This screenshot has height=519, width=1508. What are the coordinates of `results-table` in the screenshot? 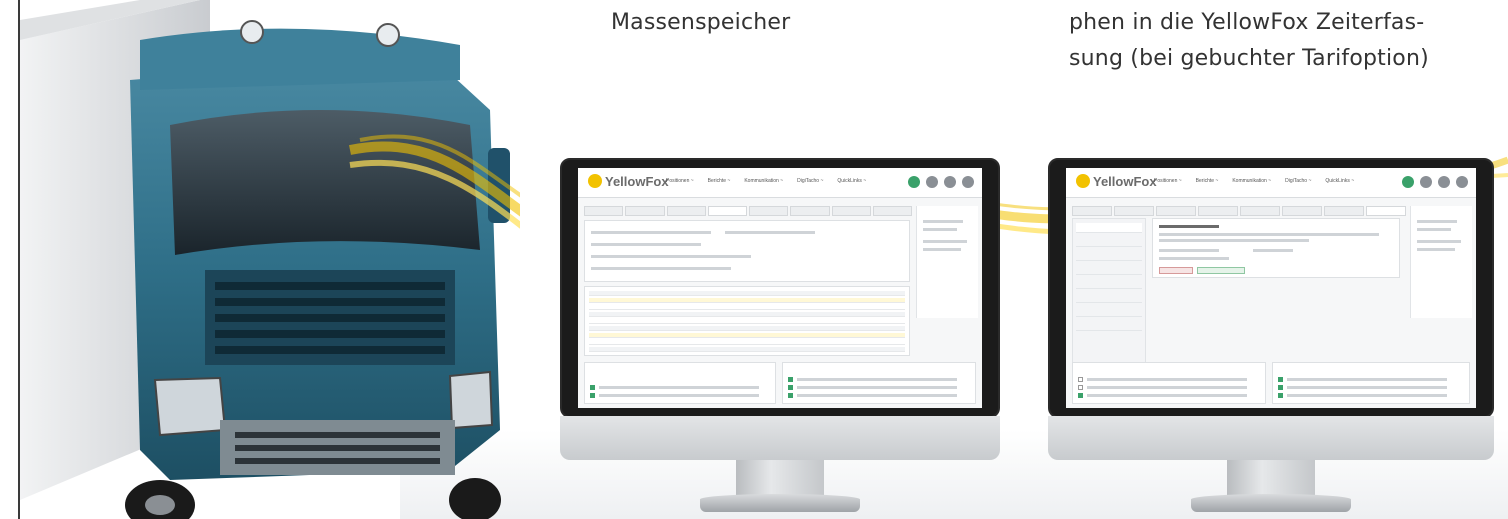 It's located at (747, 321).